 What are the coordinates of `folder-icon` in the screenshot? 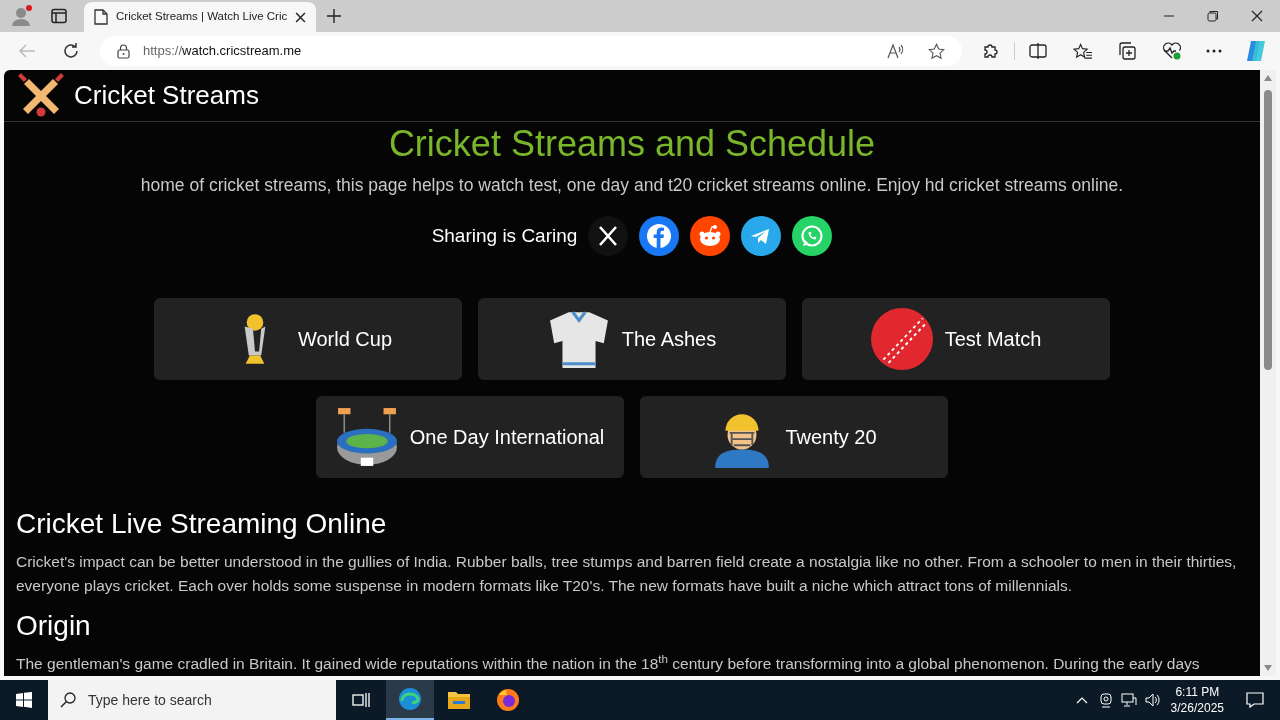 It's located at (459, 700).